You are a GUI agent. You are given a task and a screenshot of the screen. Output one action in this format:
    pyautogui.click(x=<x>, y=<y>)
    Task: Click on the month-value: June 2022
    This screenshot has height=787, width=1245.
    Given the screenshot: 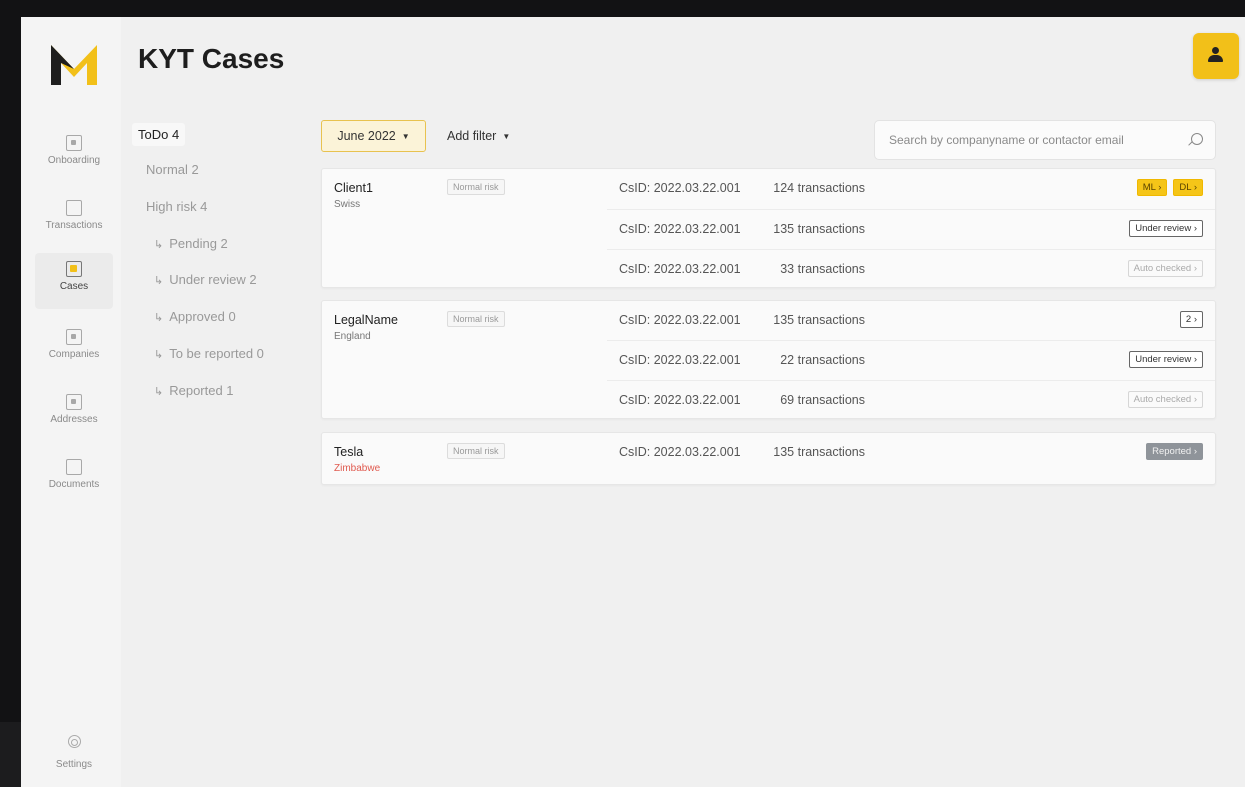 What is the action you would take?
    pyautogui.click(x=366, y=136)
    